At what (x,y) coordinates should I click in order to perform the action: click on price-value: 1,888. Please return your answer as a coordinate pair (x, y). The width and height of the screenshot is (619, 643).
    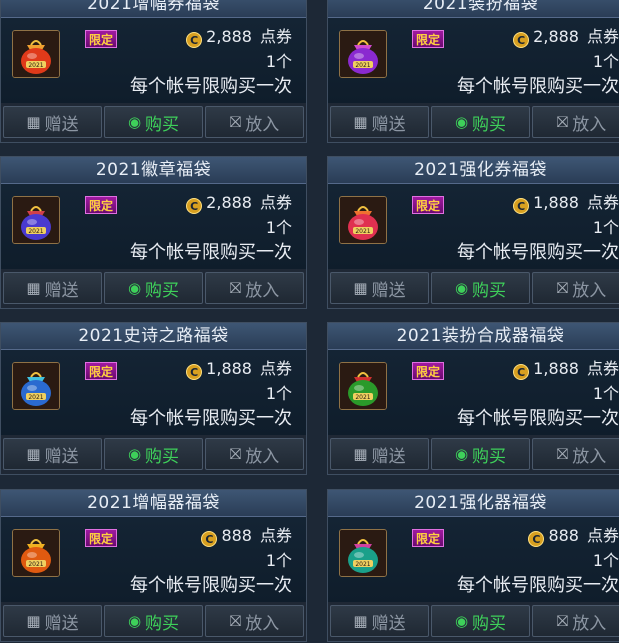
    Looking at the image, I should click on (229, 368).